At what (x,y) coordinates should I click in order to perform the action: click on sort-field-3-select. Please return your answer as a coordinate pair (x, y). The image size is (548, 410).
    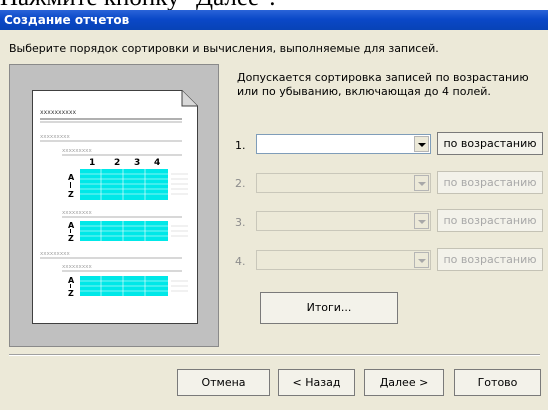
    Looking at the image, I should click on (343, 221).